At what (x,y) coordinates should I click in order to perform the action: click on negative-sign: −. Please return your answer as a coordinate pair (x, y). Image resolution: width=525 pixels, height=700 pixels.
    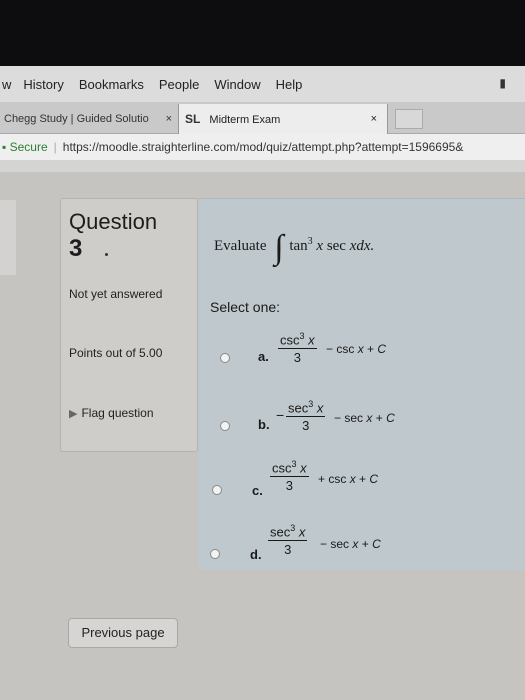
    Looking at the image, I should click on (280, 415).